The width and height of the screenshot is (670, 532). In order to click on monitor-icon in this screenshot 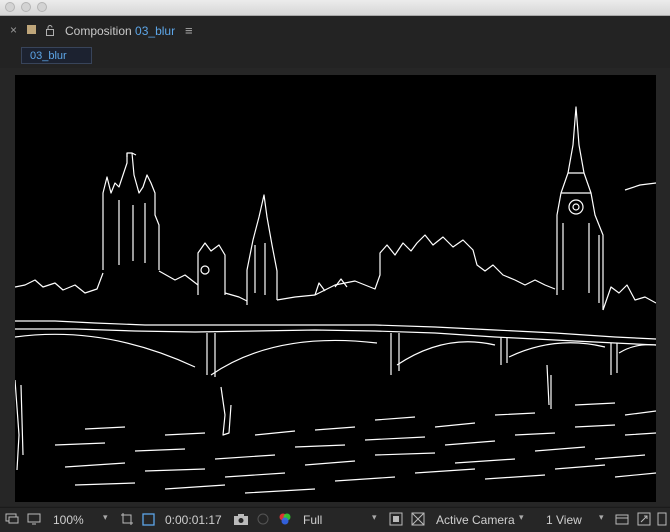, I will do `click(12, 520)`.